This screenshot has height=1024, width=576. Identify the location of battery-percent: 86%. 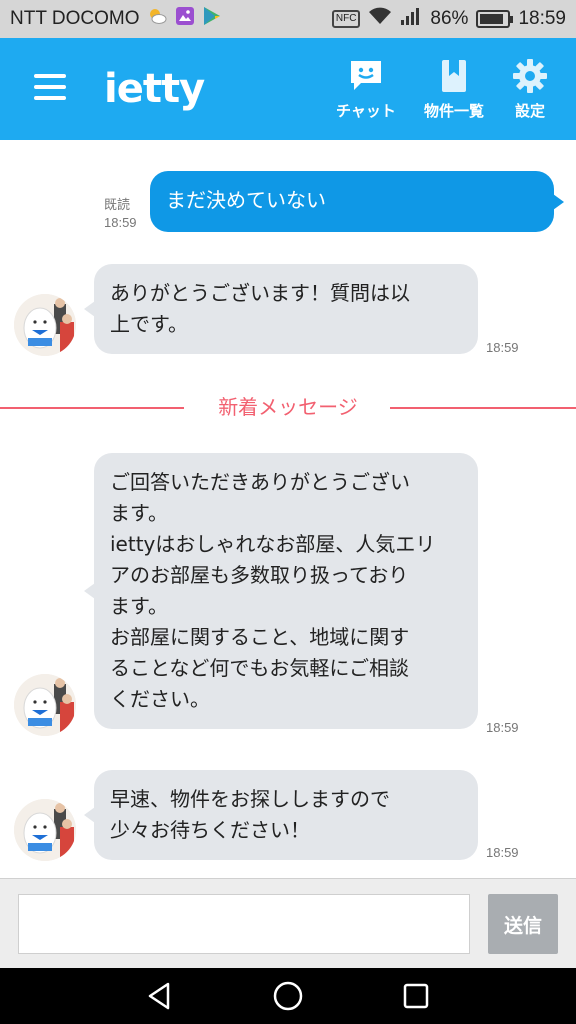
(449, 18).